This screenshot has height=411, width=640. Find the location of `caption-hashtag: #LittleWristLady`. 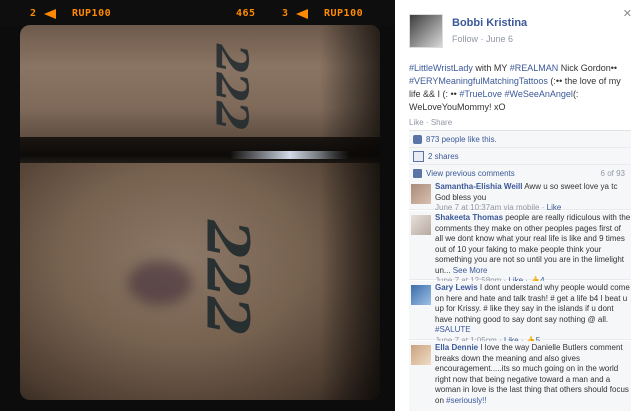

caption-hashtag: #LittleWristLady is located at coordinates (441, 68).